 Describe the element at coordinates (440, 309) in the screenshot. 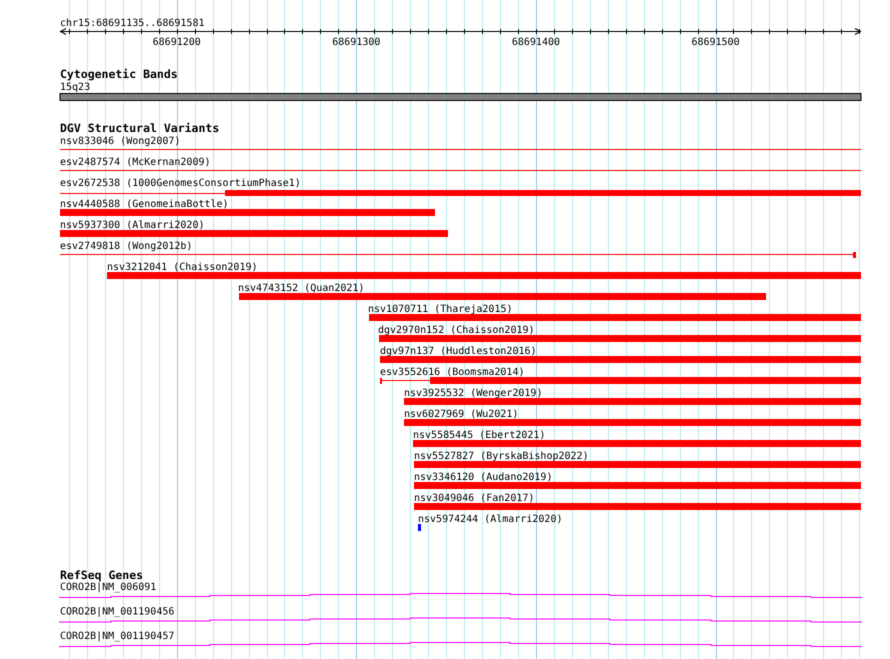

I see `variant-label: nsv1070711 (Thareja2015)` at that location.